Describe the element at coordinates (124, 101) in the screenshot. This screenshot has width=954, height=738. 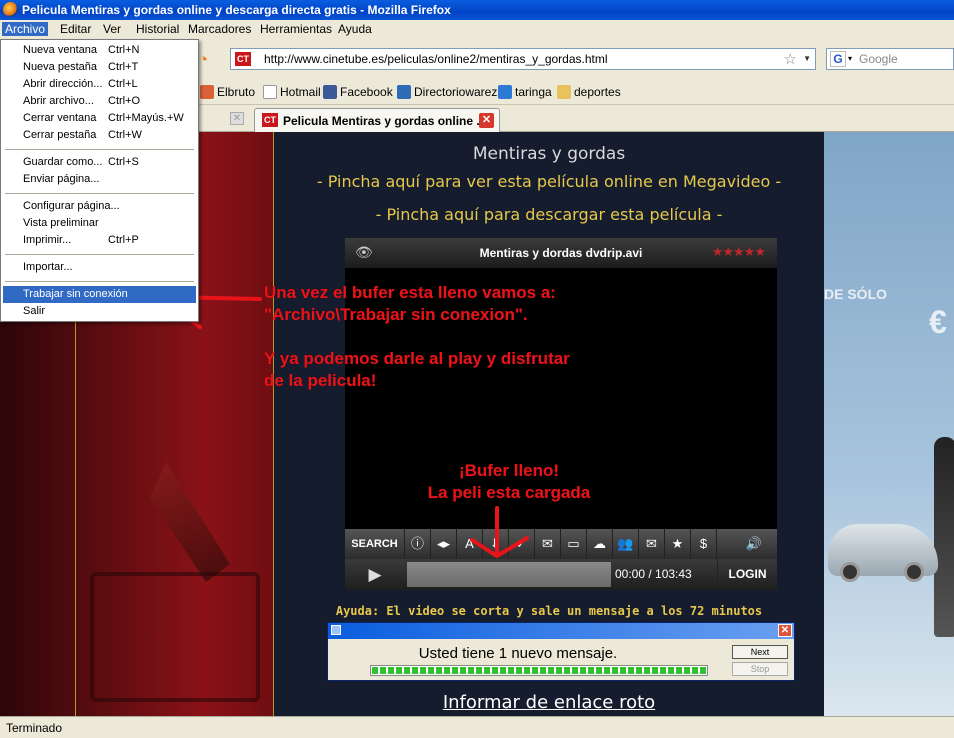
I see `menu-item-shortcut: Ctrl+O` at that location.